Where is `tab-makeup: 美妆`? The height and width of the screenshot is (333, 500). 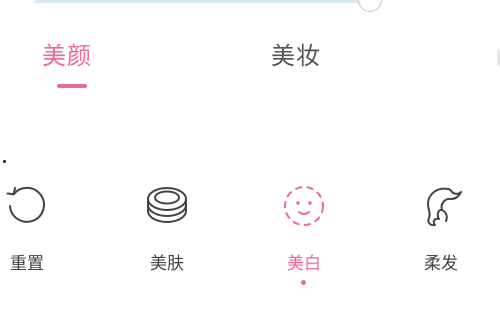
tab-makeup: 美妆 is located at coordinates (296, 56).